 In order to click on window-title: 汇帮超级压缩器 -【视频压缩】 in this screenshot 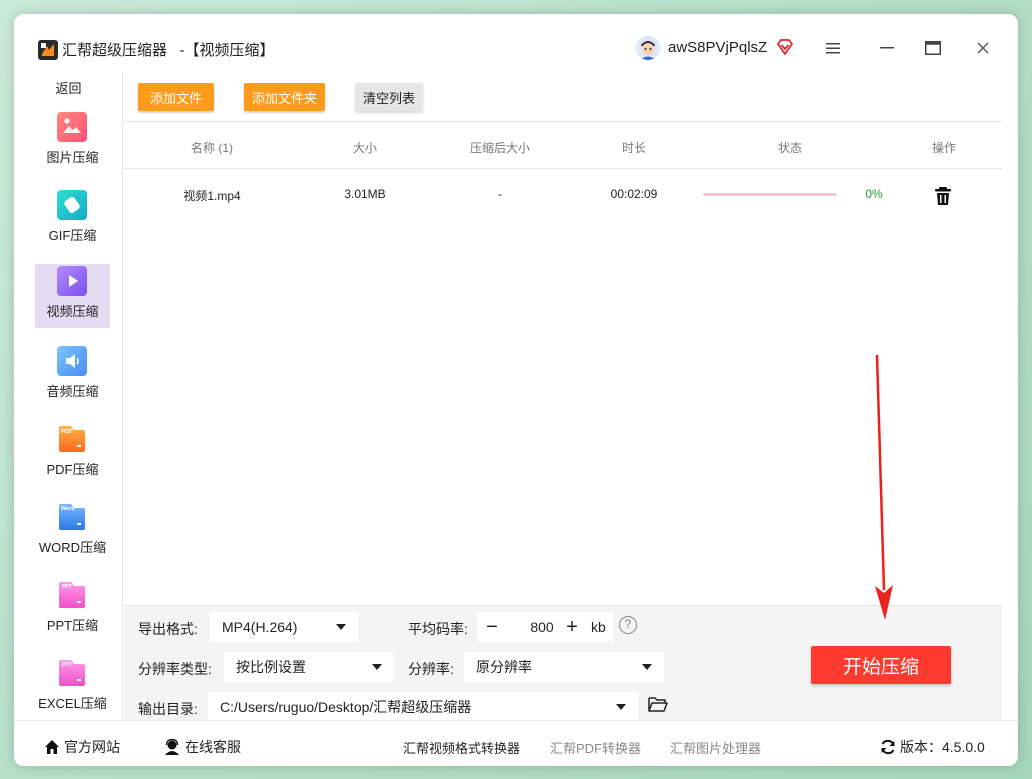, I will do `click(168, 50)`.